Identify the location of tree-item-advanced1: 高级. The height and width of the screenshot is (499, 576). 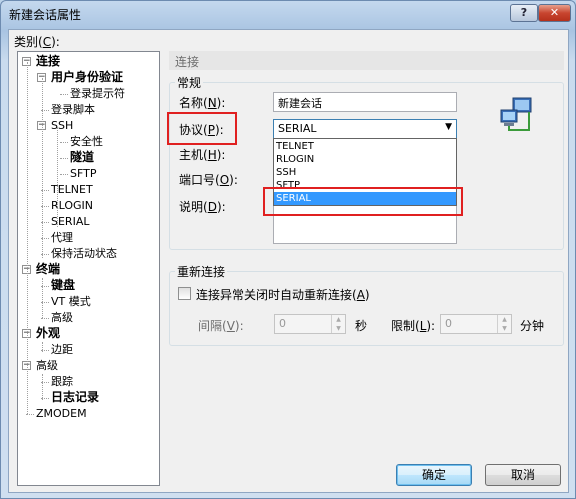
(62, 317).